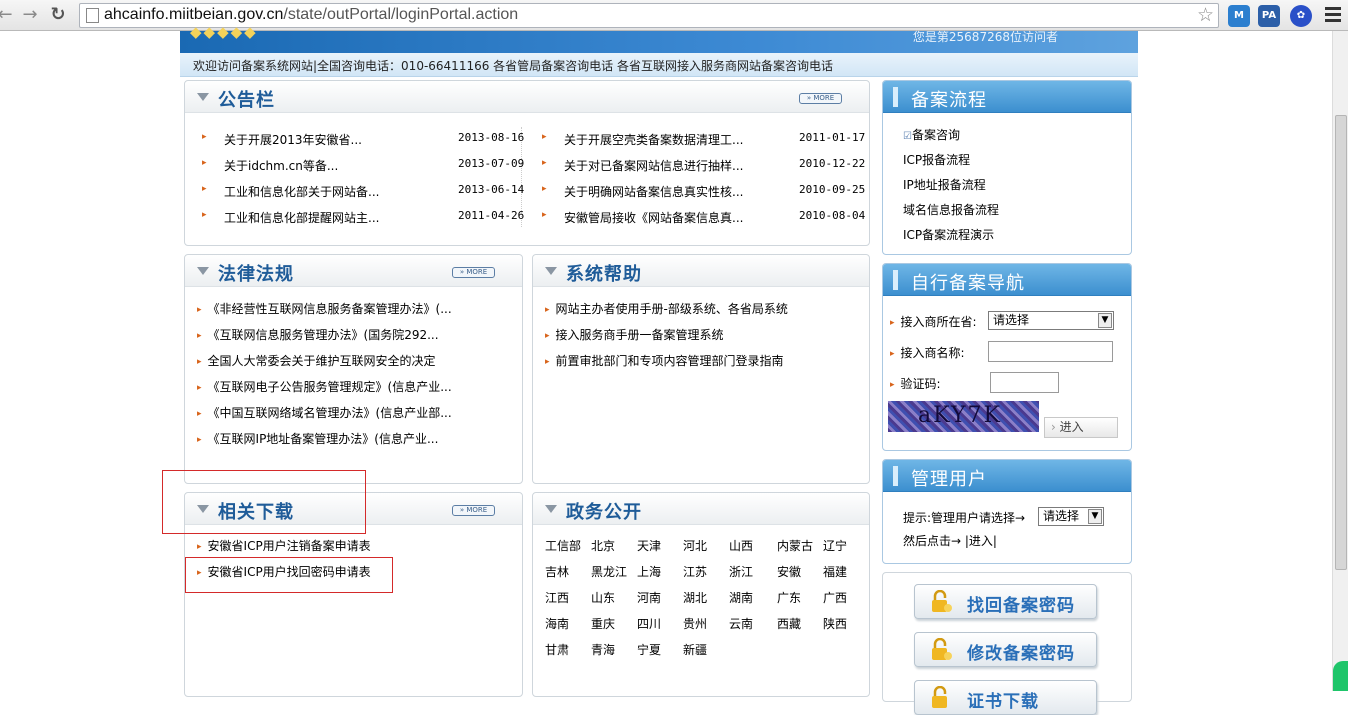 The width and height of the screenshot is (1348, 715). I want to click on bookmark-star-icon: ☆, so click(1205, 15).